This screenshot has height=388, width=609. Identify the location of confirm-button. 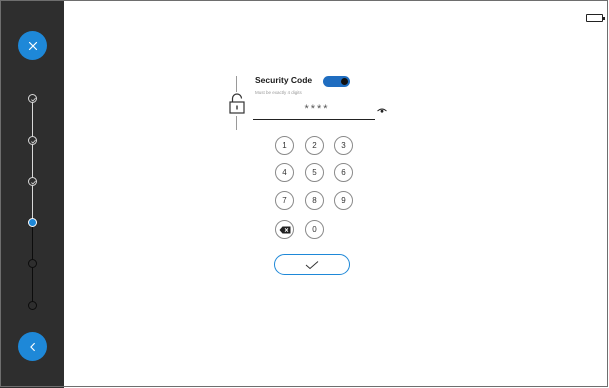
(312, 264).